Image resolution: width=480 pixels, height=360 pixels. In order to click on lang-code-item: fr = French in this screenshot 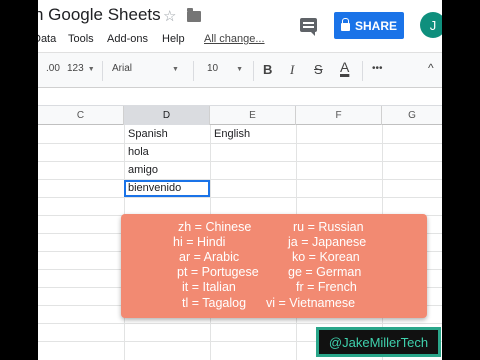, I will do `click(326, 287)`.